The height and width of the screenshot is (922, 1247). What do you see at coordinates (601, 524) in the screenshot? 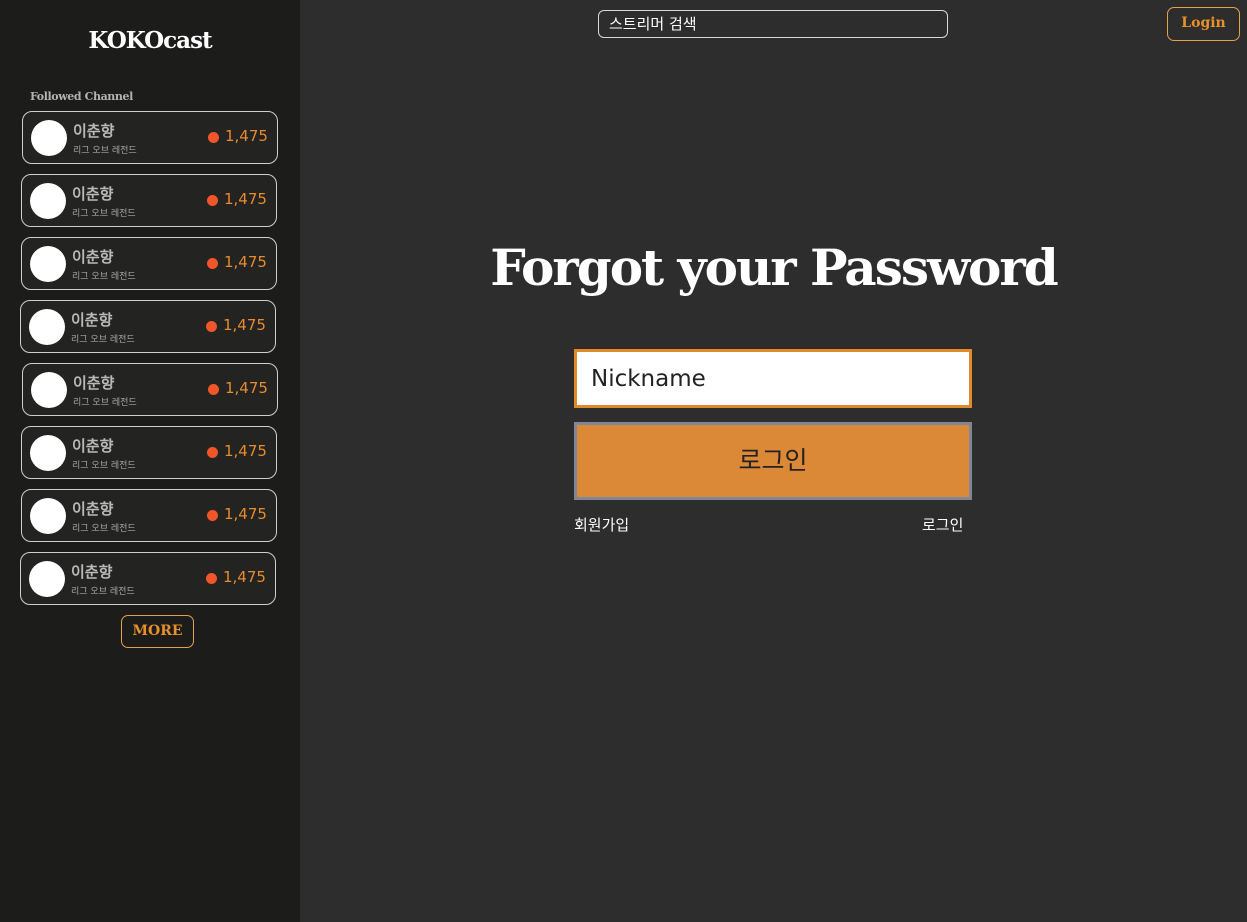
I see `signup-link: 회원가입` at bounding box center [601, 524].